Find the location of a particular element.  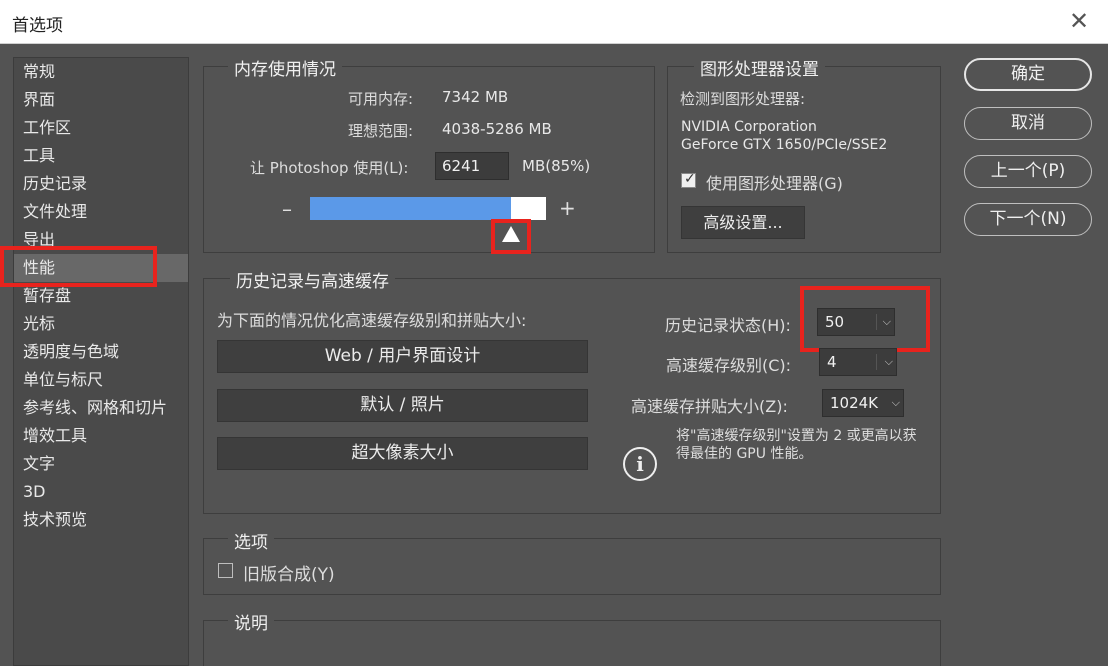

memory-slider-fill is located at coordinates (410, 208).